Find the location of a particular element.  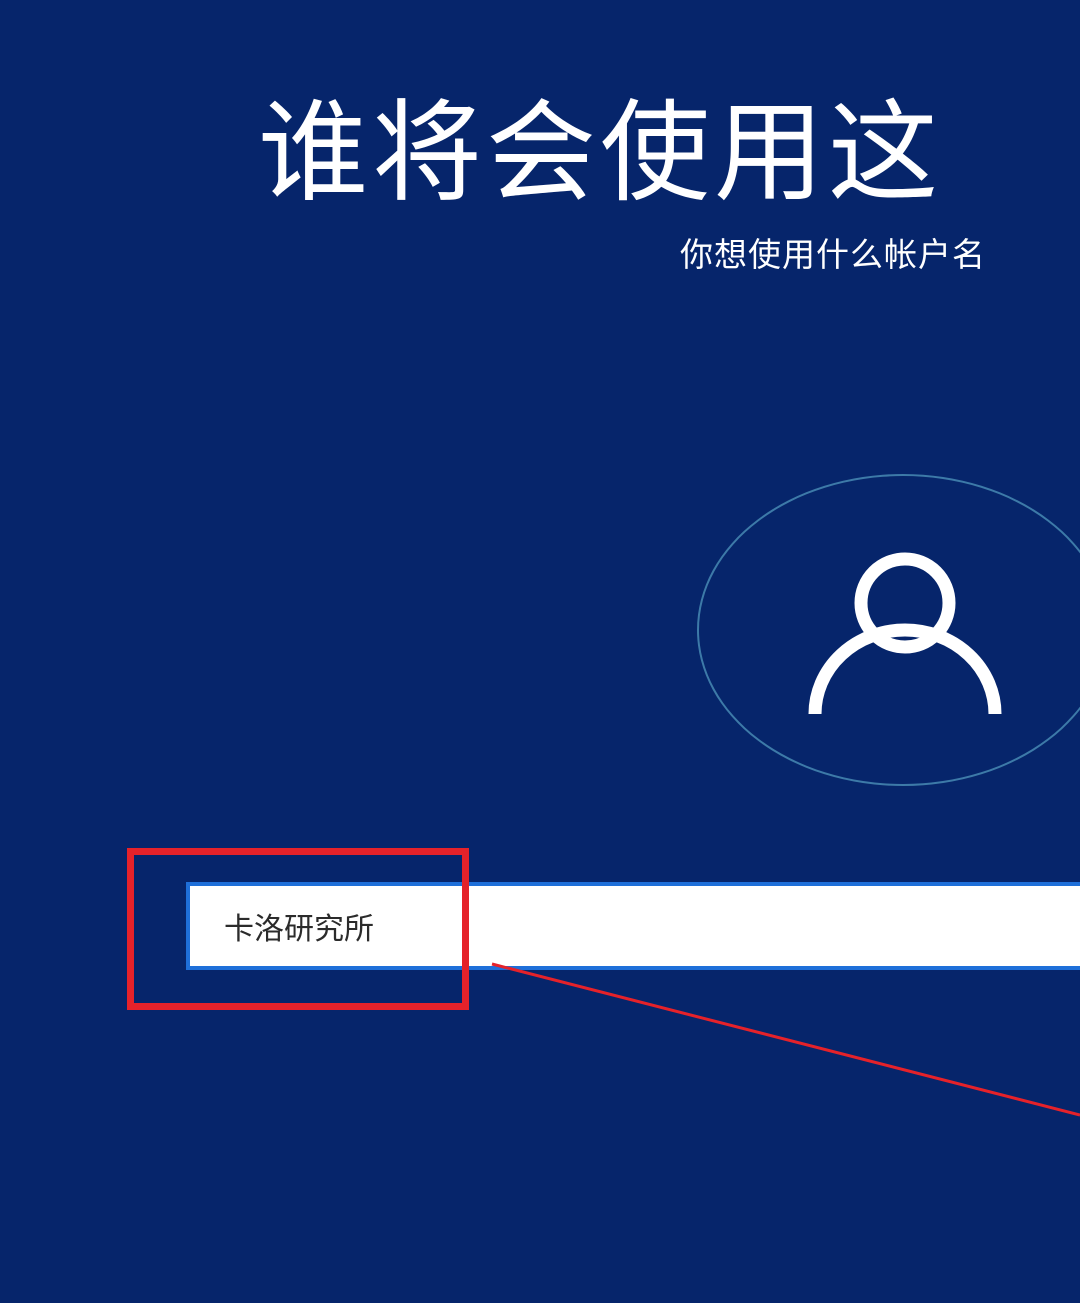

page-title: 谁将会使用这 is located at coordinates (600, 153).